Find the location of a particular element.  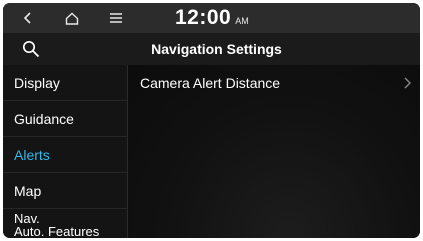

sidebar-item-display: Display is located at coordinates (65, 83).